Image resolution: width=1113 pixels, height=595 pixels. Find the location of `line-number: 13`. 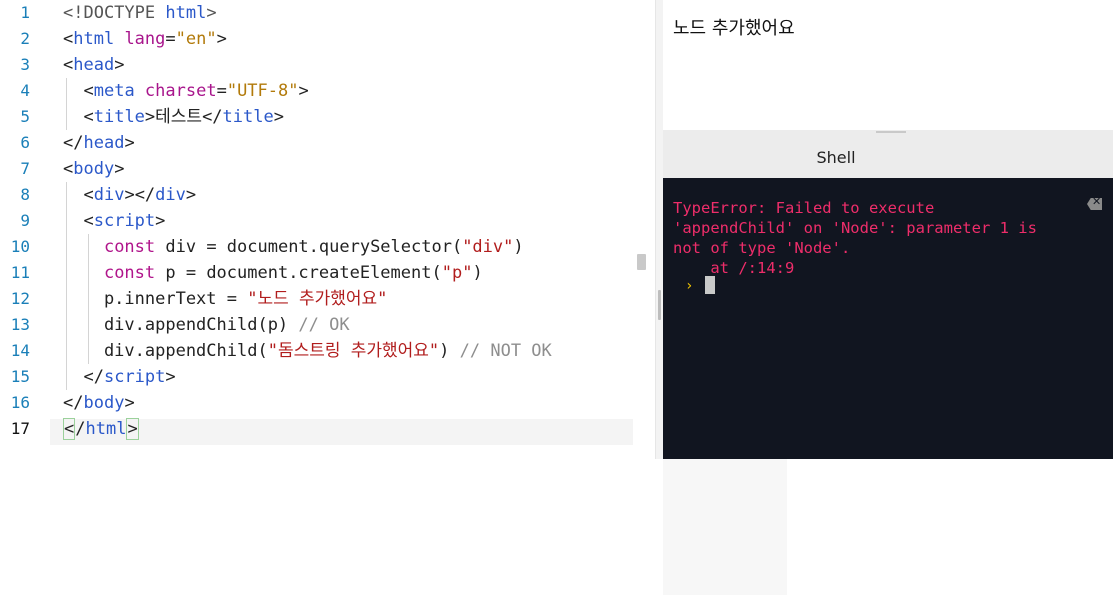

line-number: 13 is located at coordinates (20, 324).